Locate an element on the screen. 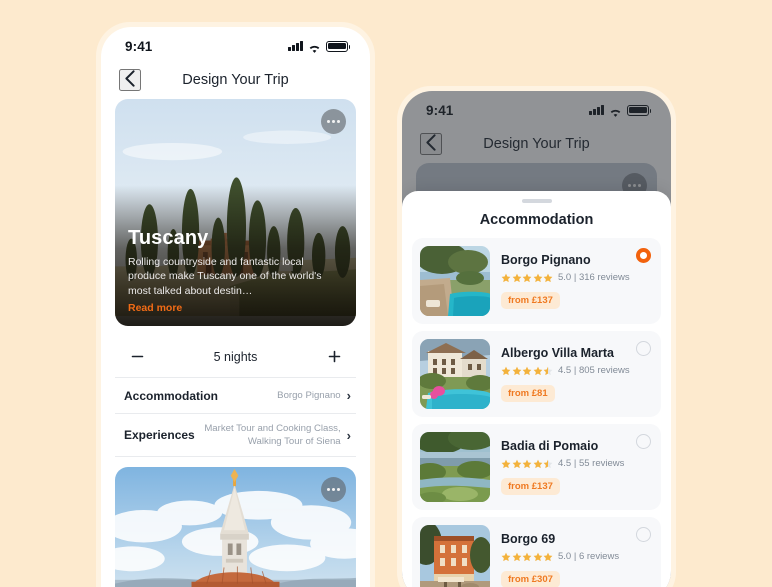  destination-title: Tuscany is located at coordinates (168, 237).